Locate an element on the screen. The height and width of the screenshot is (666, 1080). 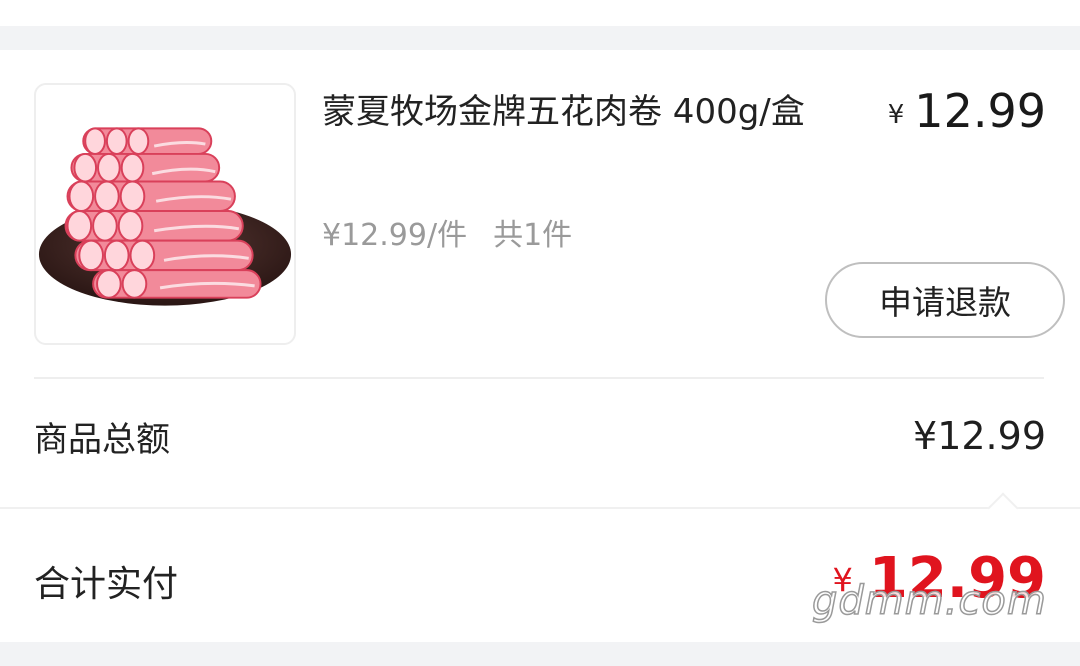
product-price-amount: 12.99 is located at coordinates (980, 111).